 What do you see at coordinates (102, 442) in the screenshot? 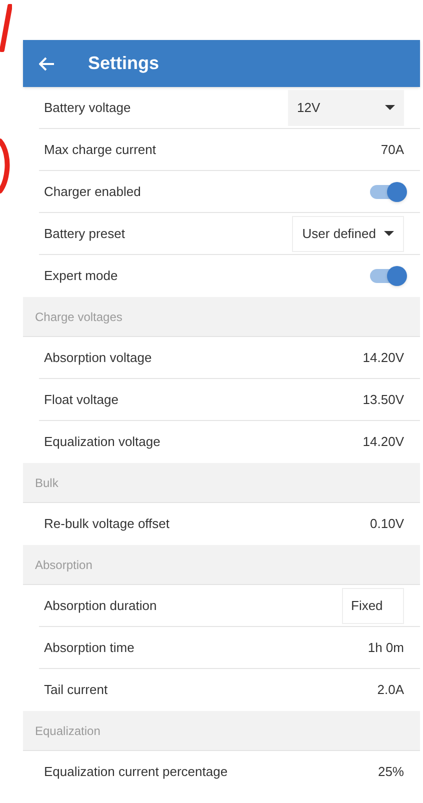
I see `setting-label: Equalization voltage` at bounding box center [102, 442].